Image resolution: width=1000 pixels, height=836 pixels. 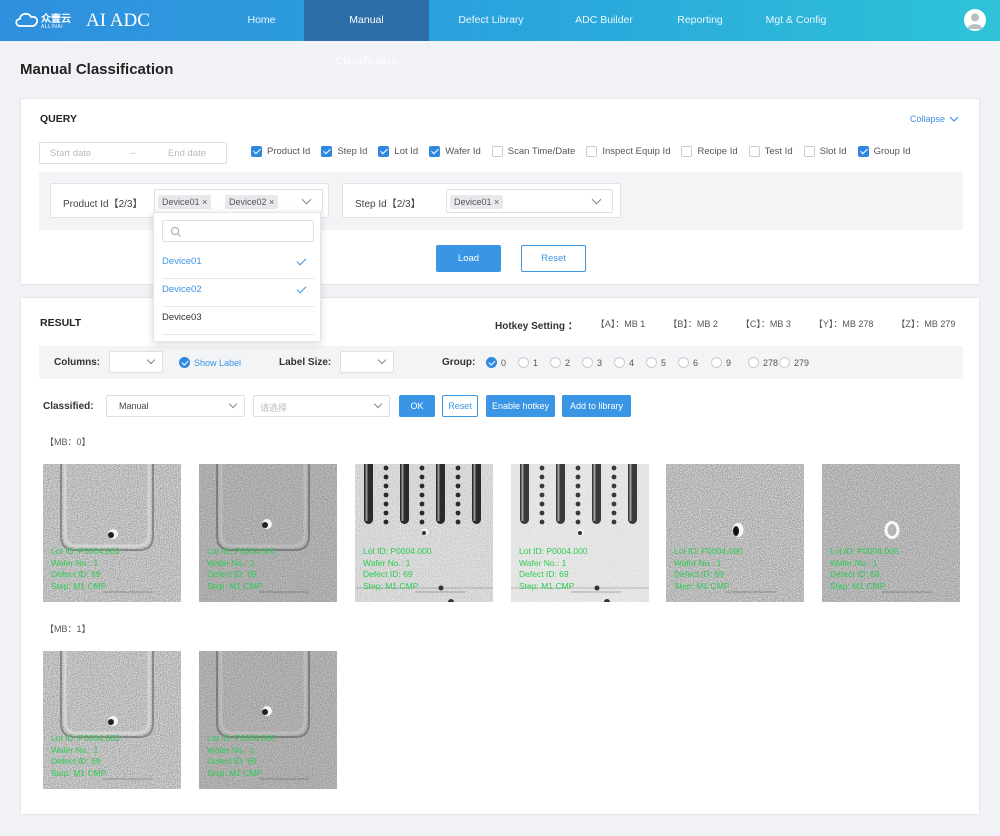 I want to click on column-checkbox-recipe-id: Recipe Id, so click(x=709, y=151).